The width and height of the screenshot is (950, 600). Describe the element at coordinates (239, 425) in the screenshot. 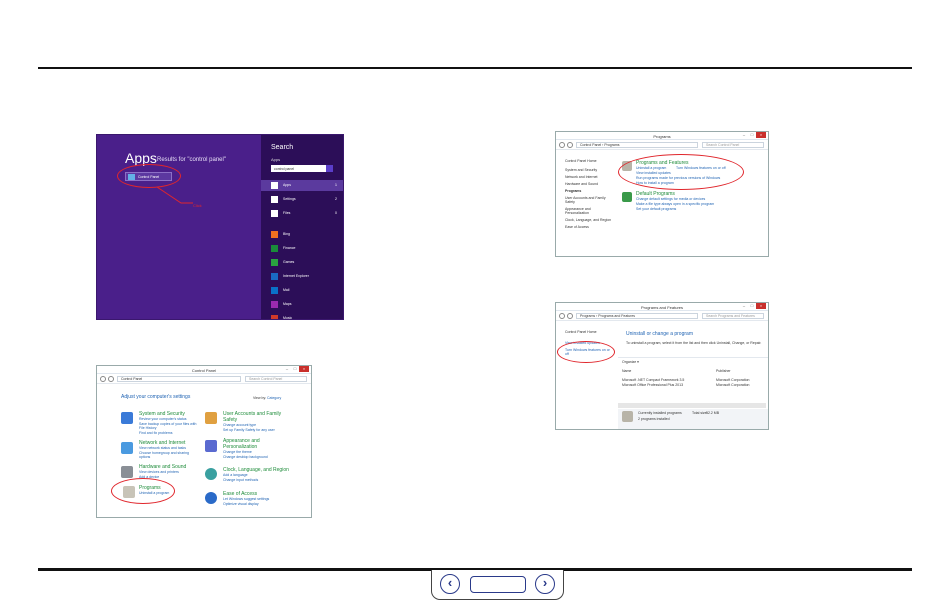

I see `sublink: Change account type` at that location.